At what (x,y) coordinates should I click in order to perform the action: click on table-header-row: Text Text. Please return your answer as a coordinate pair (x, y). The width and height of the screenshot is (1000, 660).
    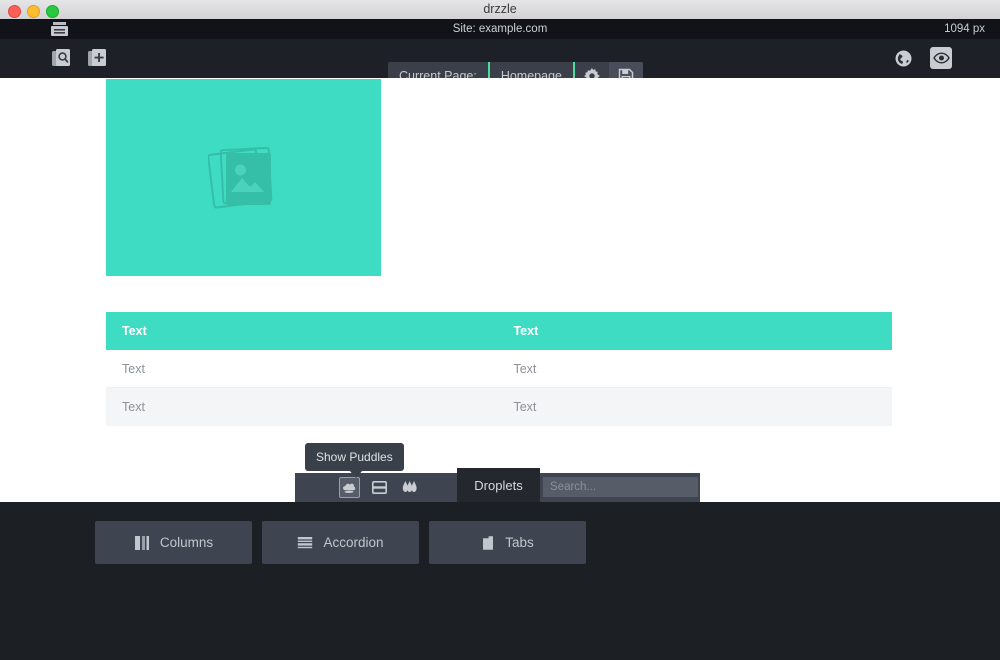
    Looking at the image, I should click on (499, 331).